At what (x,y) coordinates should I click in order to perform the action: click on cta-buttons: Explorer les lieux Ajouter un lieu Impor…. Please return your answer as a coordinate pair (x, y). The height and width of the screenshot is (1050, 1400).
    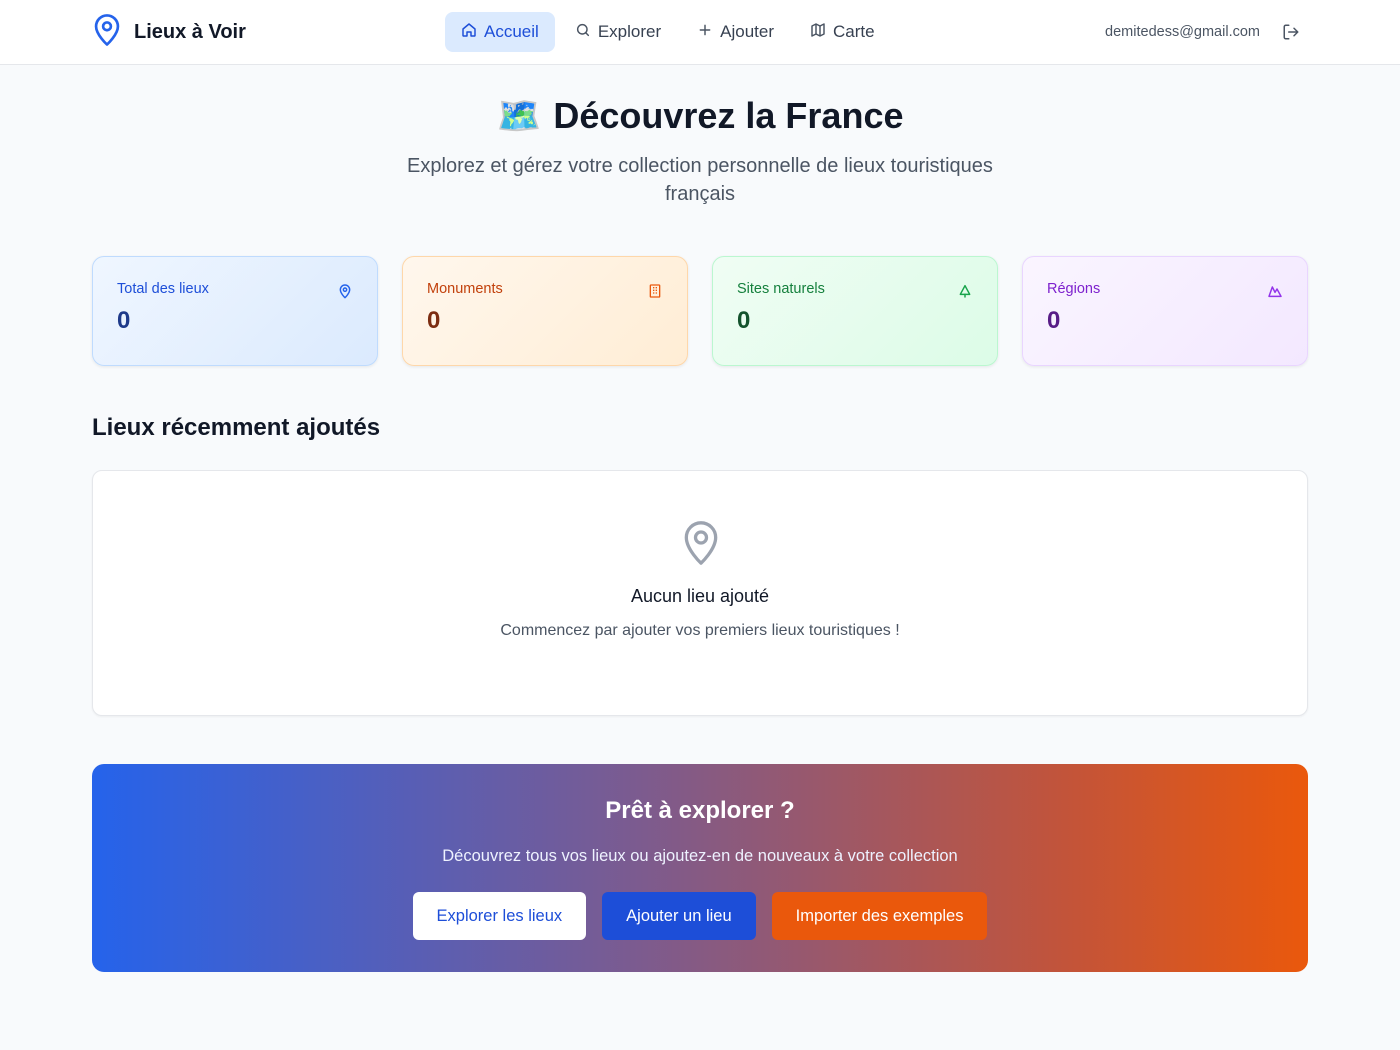
    Looking at the image, I should click on (700, 916).